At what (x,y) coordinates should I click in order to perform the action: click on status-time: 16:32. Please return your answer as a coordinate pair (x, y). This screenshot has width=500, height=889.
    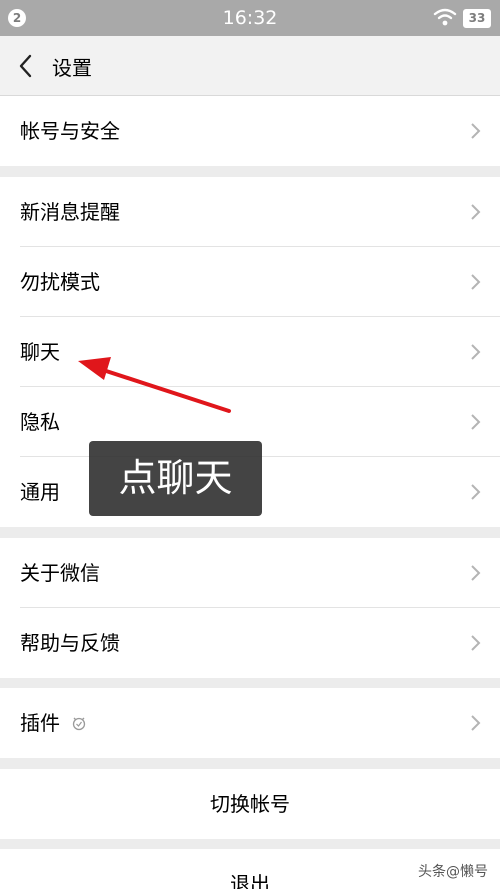
    Looking at the image, I should click on (250, 18).